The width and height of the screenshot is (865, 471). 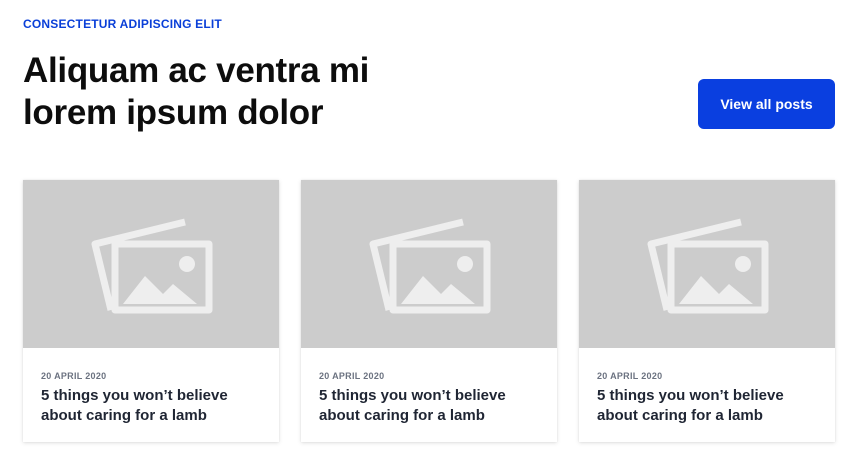 What do you see at coordinates (196, 91) in the screenshot?
I see `page-title: Aliquam ac ventra mi lorem ipsum dolor` at bounding box center [196, 91].